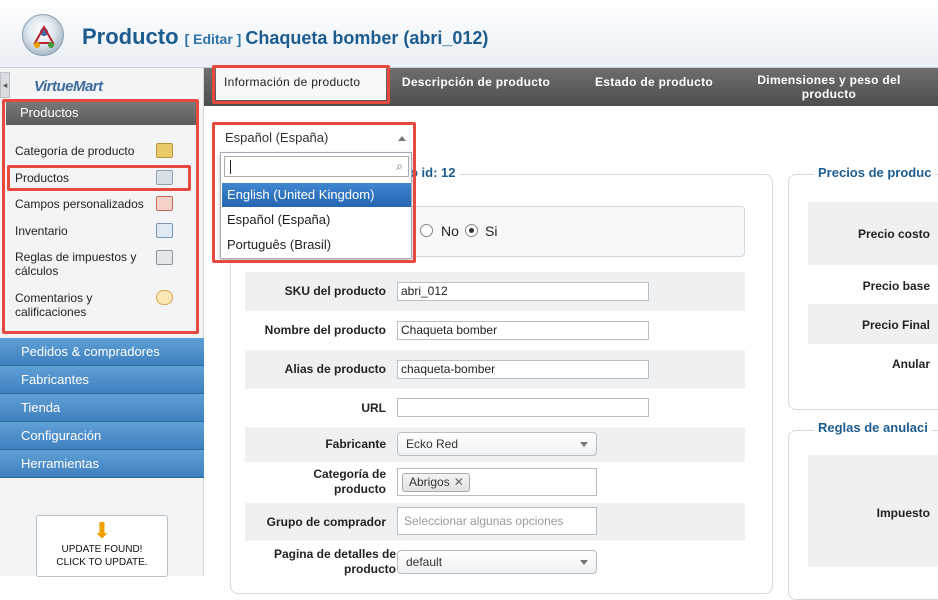 The width and height of the screenshot is (938, 600). I want to click on sidebar-item-categoria: Categoría de producto, so click(74, 151).